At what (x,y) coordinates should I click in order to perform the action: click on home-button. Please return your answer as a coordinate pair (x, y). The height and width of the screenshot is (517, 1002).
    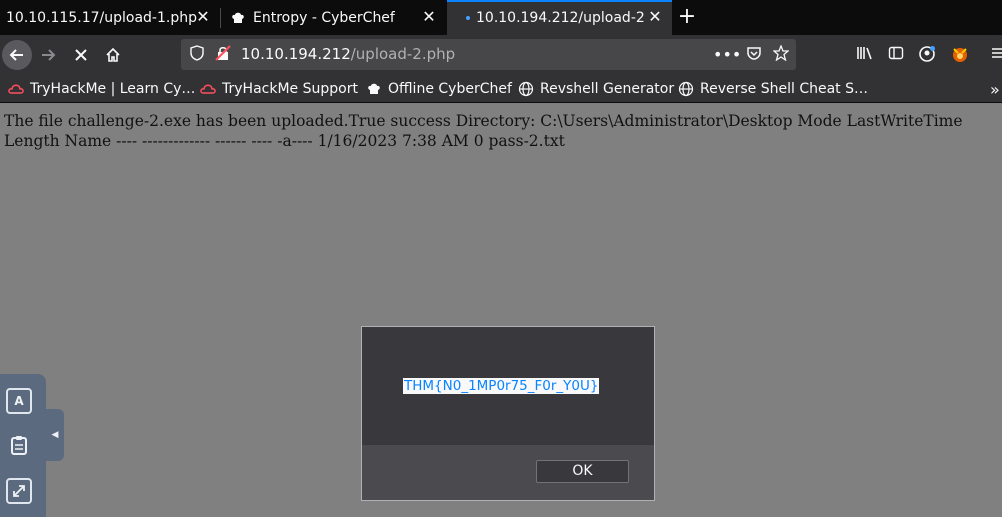
    Looking at the image, I should click on (113, 55).